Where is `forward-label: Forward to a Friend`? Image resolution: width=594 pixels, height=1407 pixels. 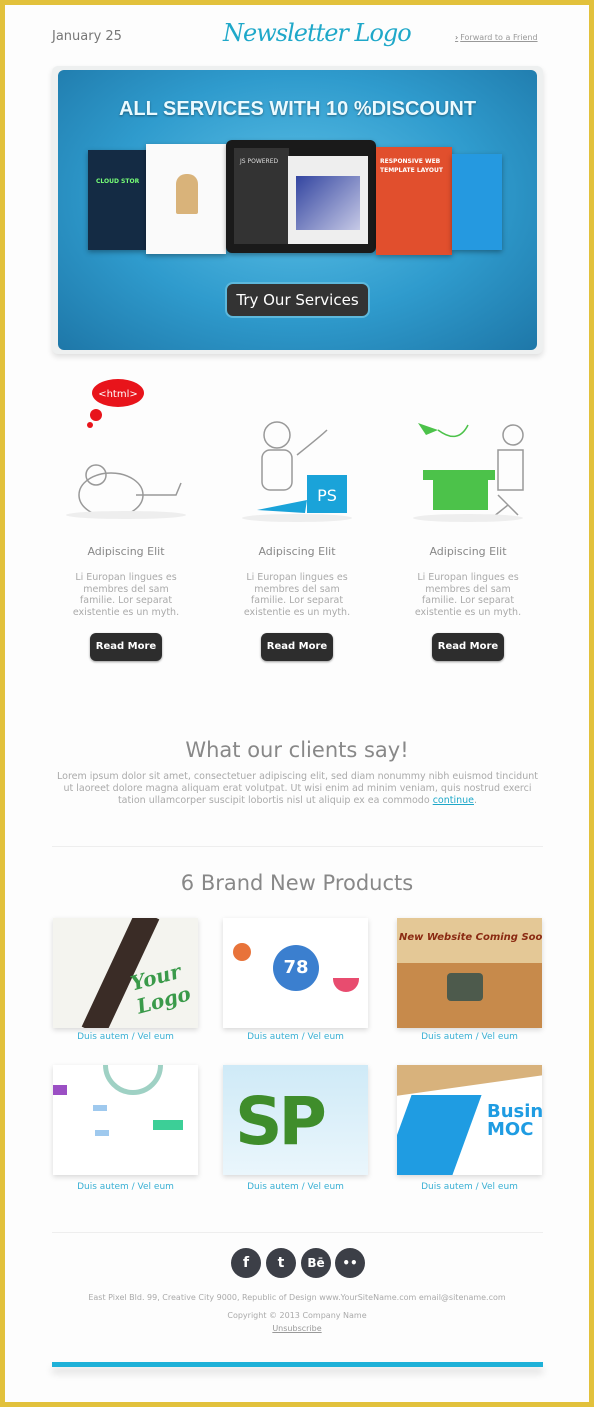 forward-label: Forward to a Friend is located at coordinates (499, 37).